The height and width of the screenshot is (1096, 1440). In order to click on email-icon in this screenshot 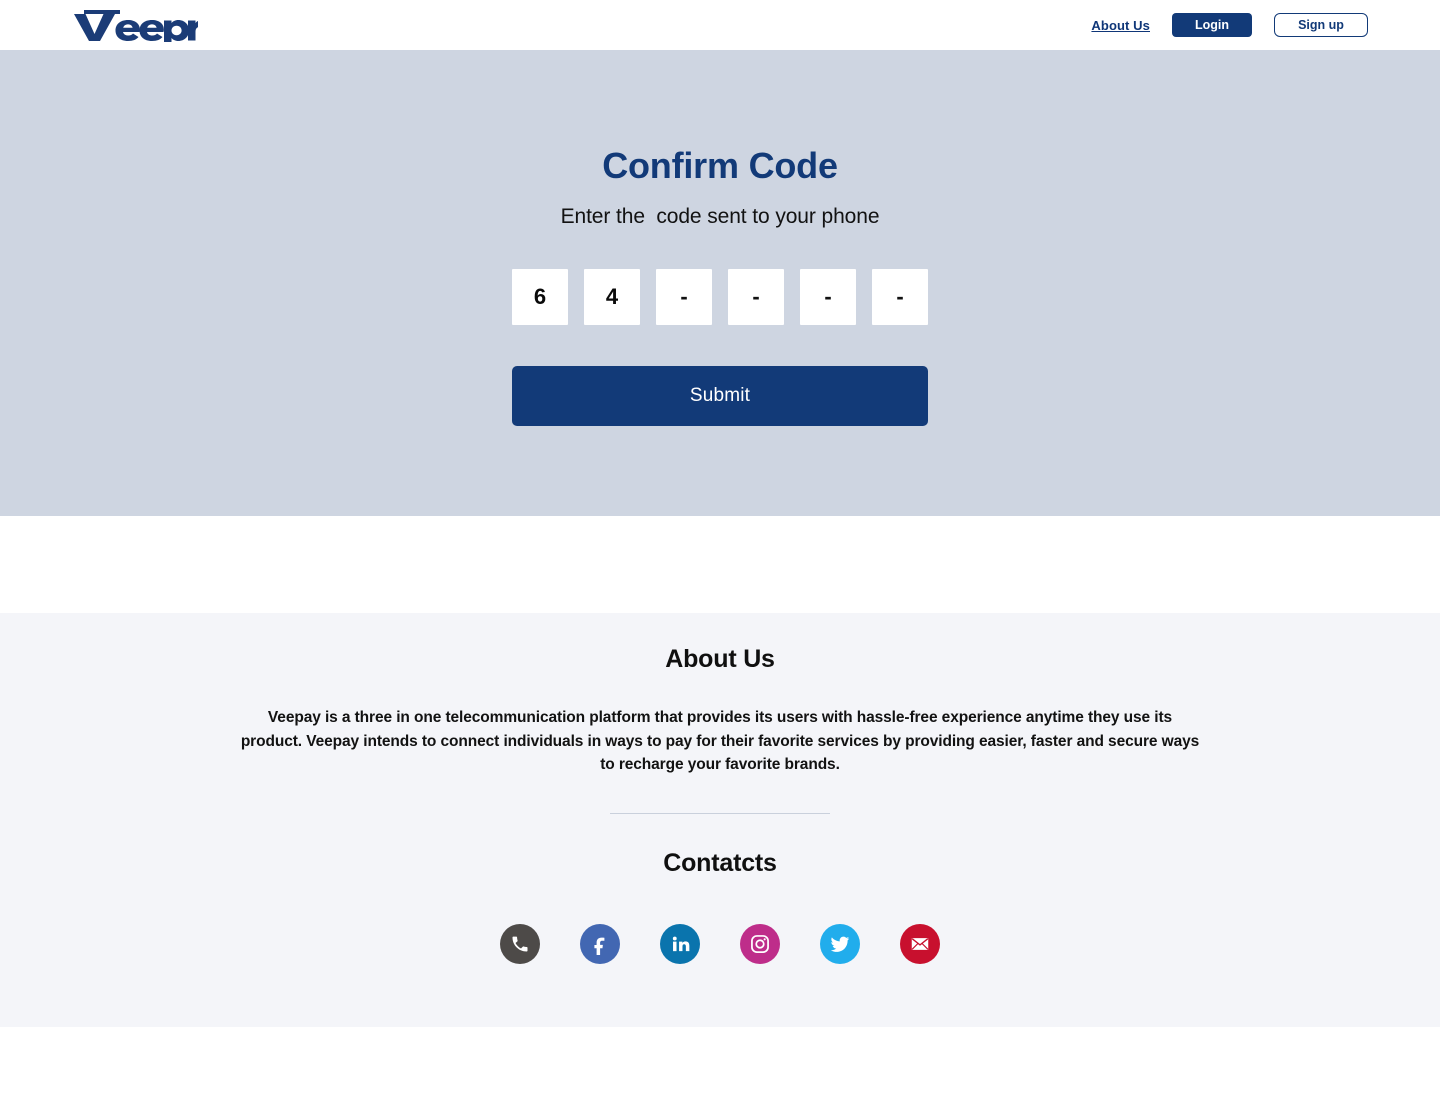, I will do `click(920, 943)`.